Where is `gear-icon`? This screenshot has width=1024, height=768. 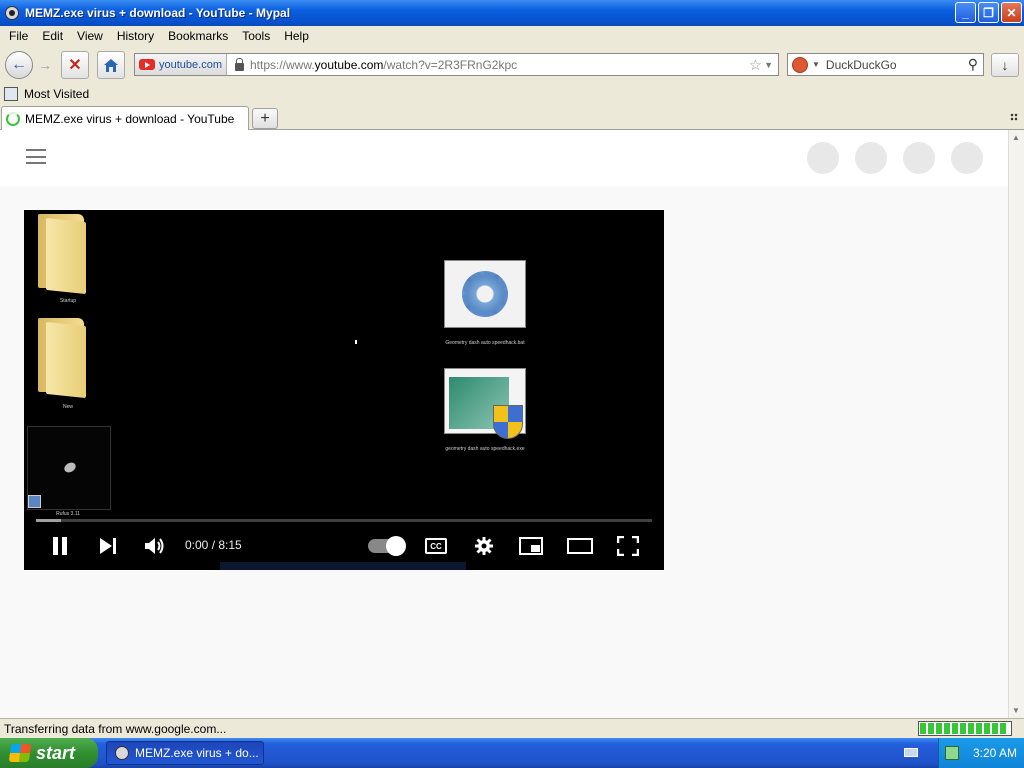 gear-icon is located at coordinates (484, 546).